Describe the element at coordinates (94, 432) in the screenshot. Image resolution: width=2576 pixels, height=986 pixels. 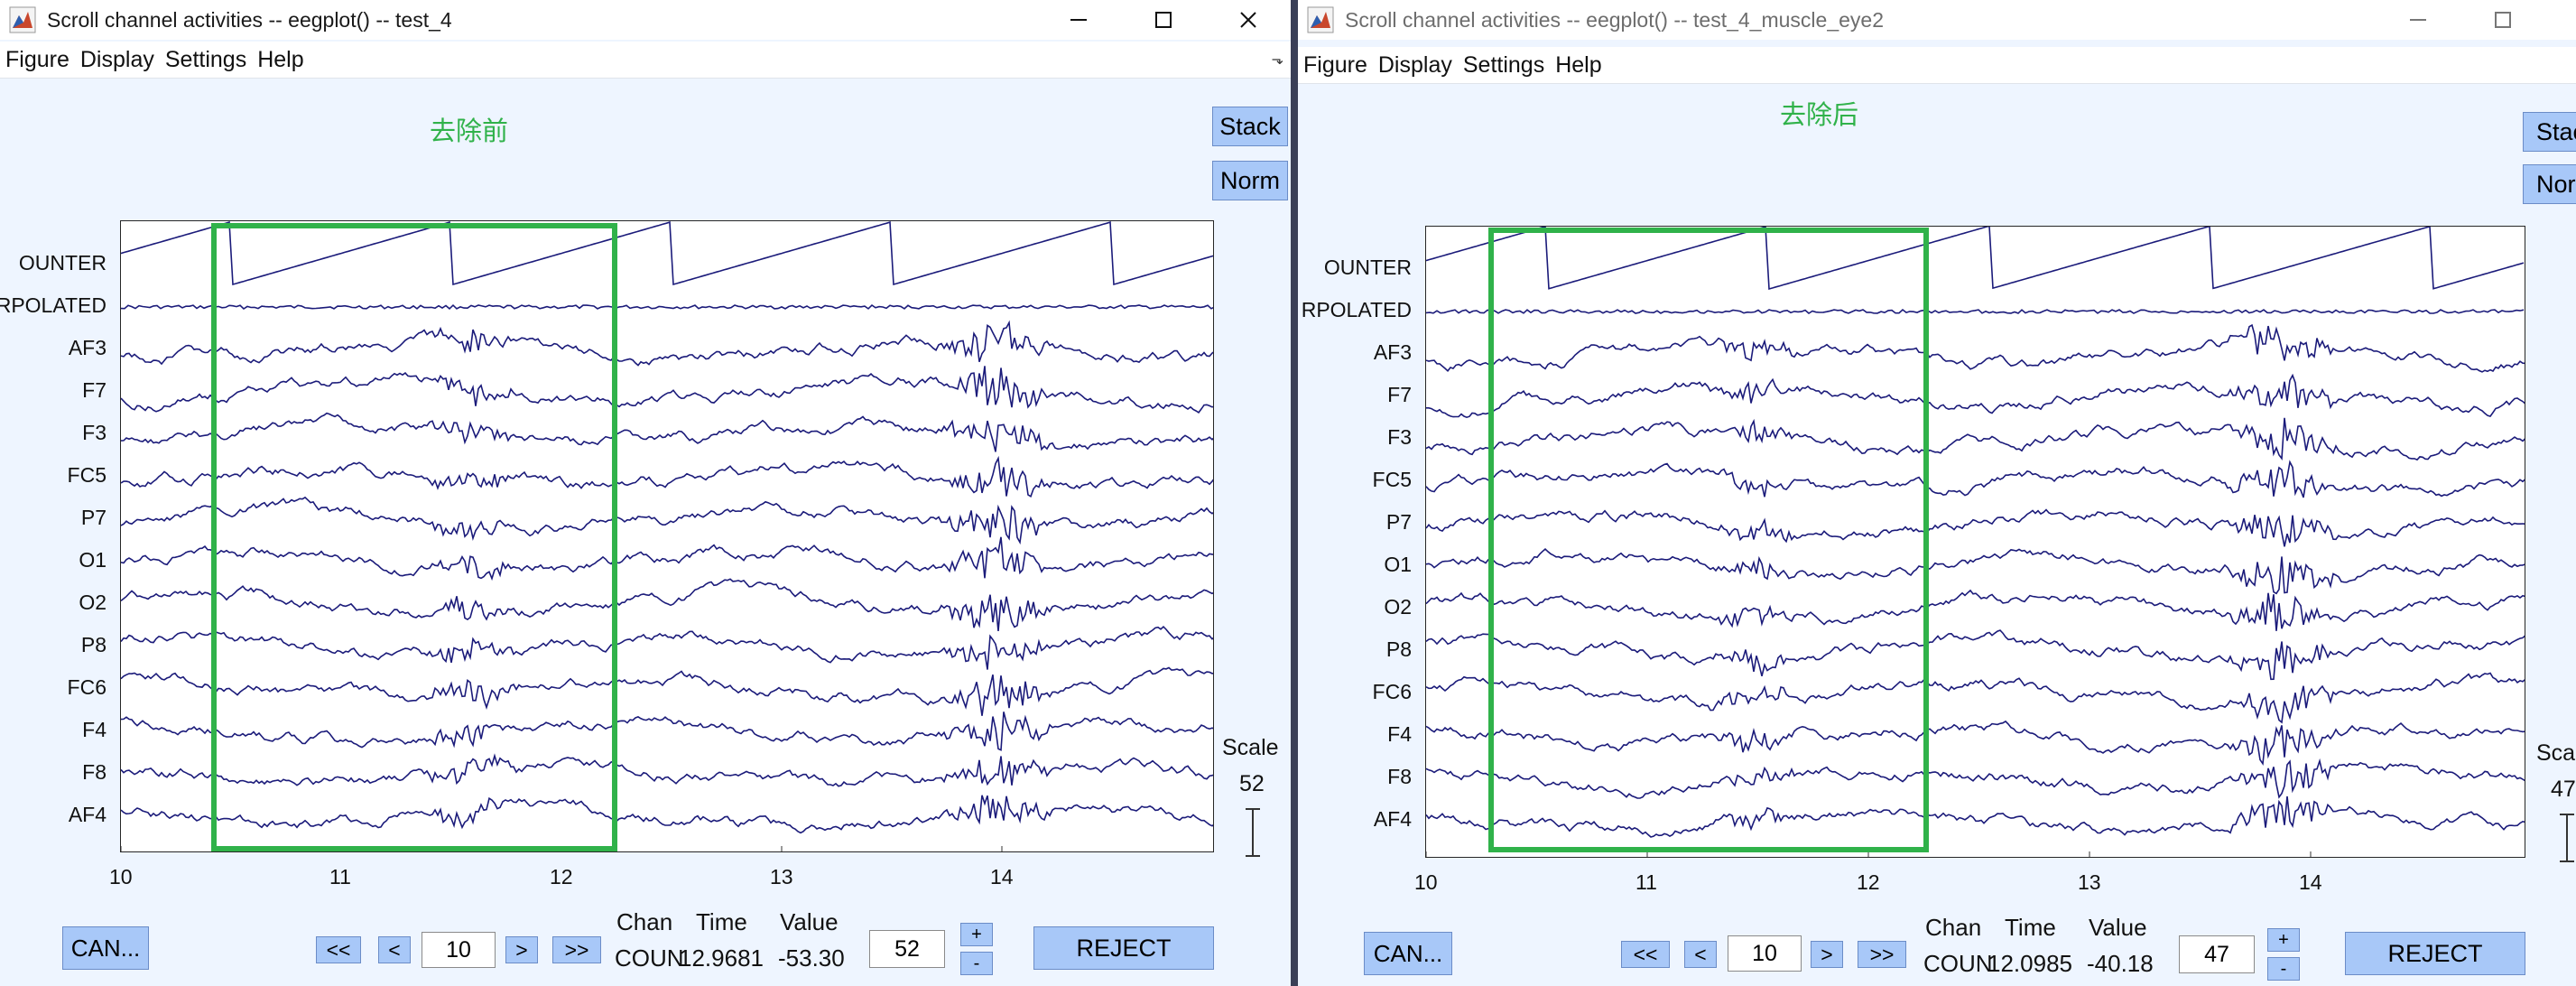
I see `channel-label: F3` at that location.